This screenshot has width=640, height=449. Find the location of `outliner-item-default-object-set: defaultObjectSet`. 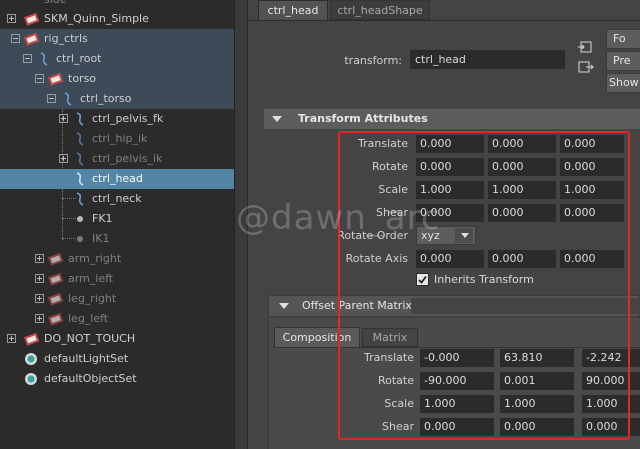

outliner-item-default-object-set: defaultObjectSet is located at coordinates (117, 379).